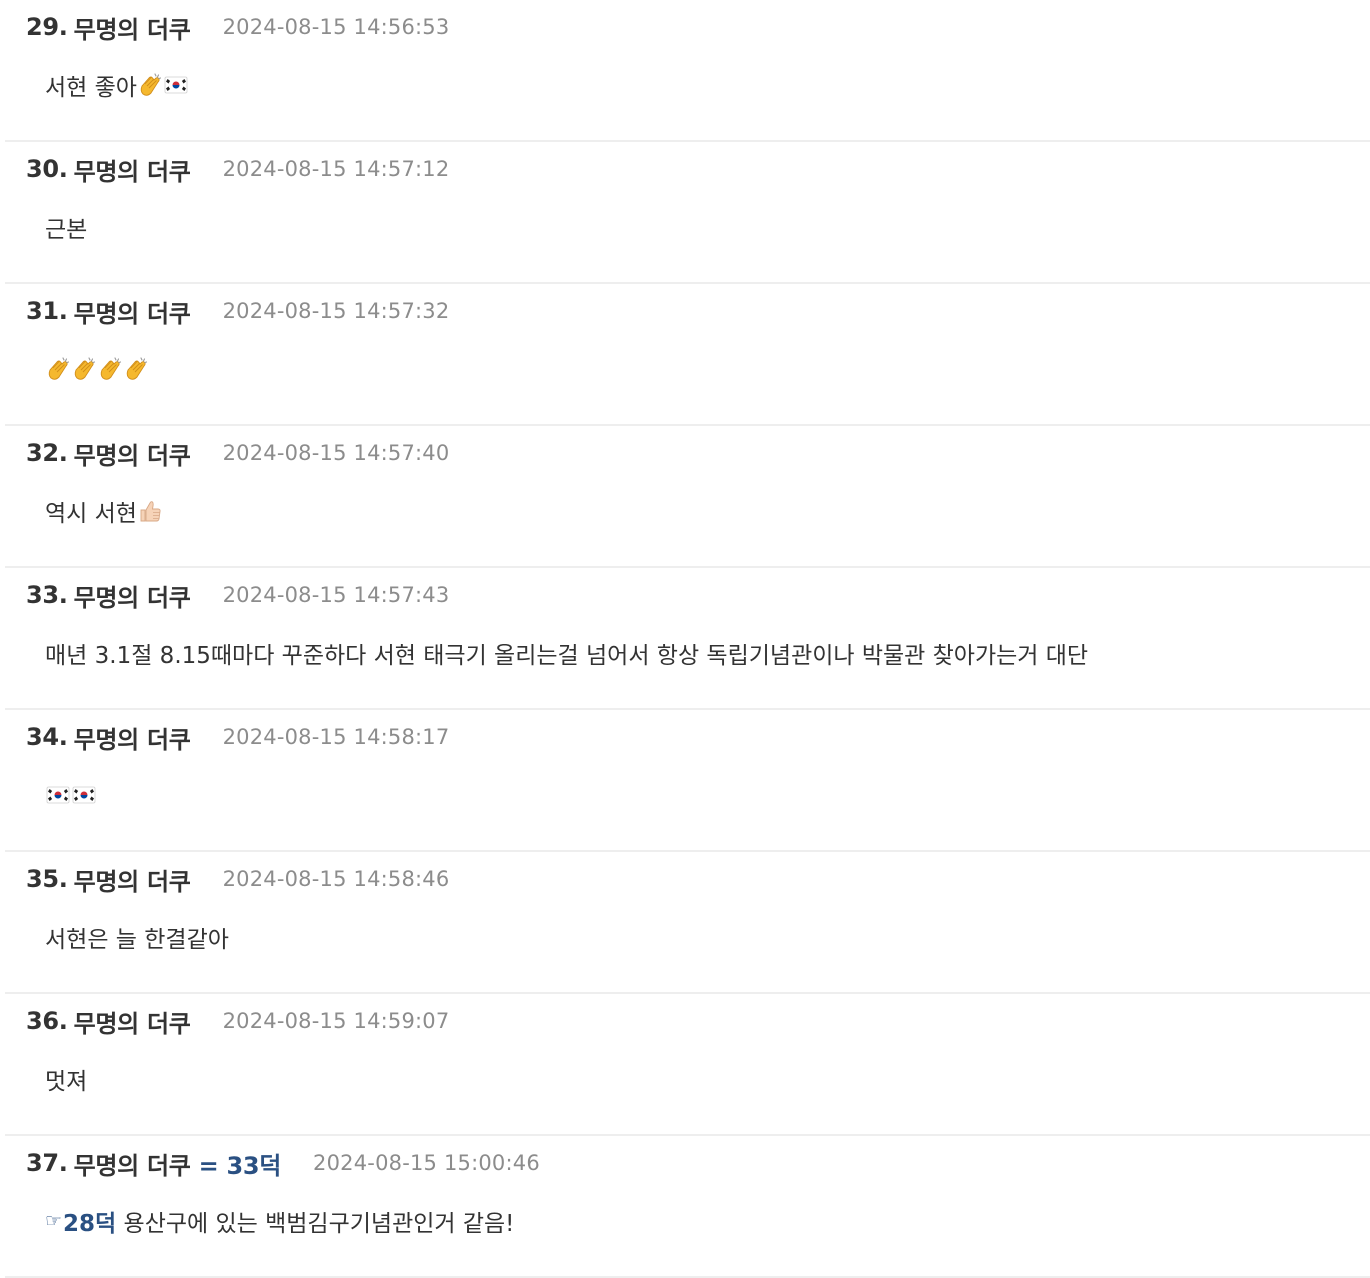 The image size is (1370, 1278). I want to click on comment-header: 35. 무명의 더쿠 2024-08-15 14:58:46, so click(237, 879).